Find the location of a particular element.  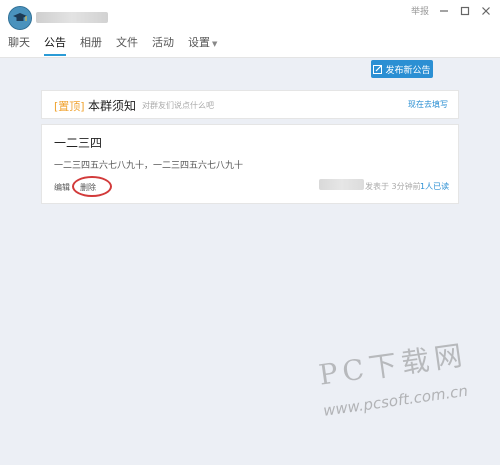

report-link: 举报 is located at coordinates (420, 10).